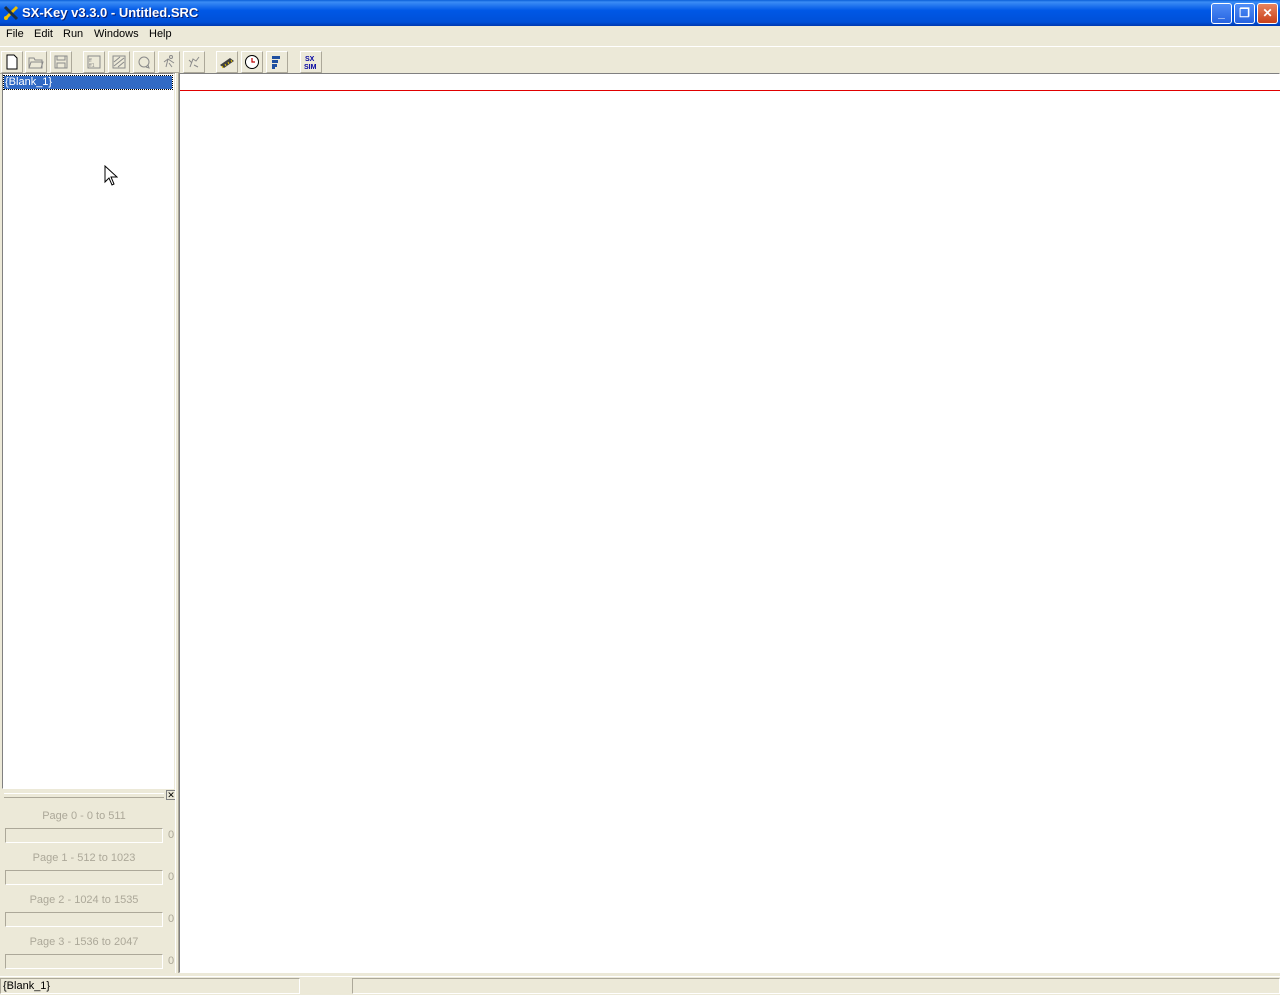 The height and width of the screenshot is (995, 1280). I want to click on sx-sim-icon: SXSIM, so click(310, 63).